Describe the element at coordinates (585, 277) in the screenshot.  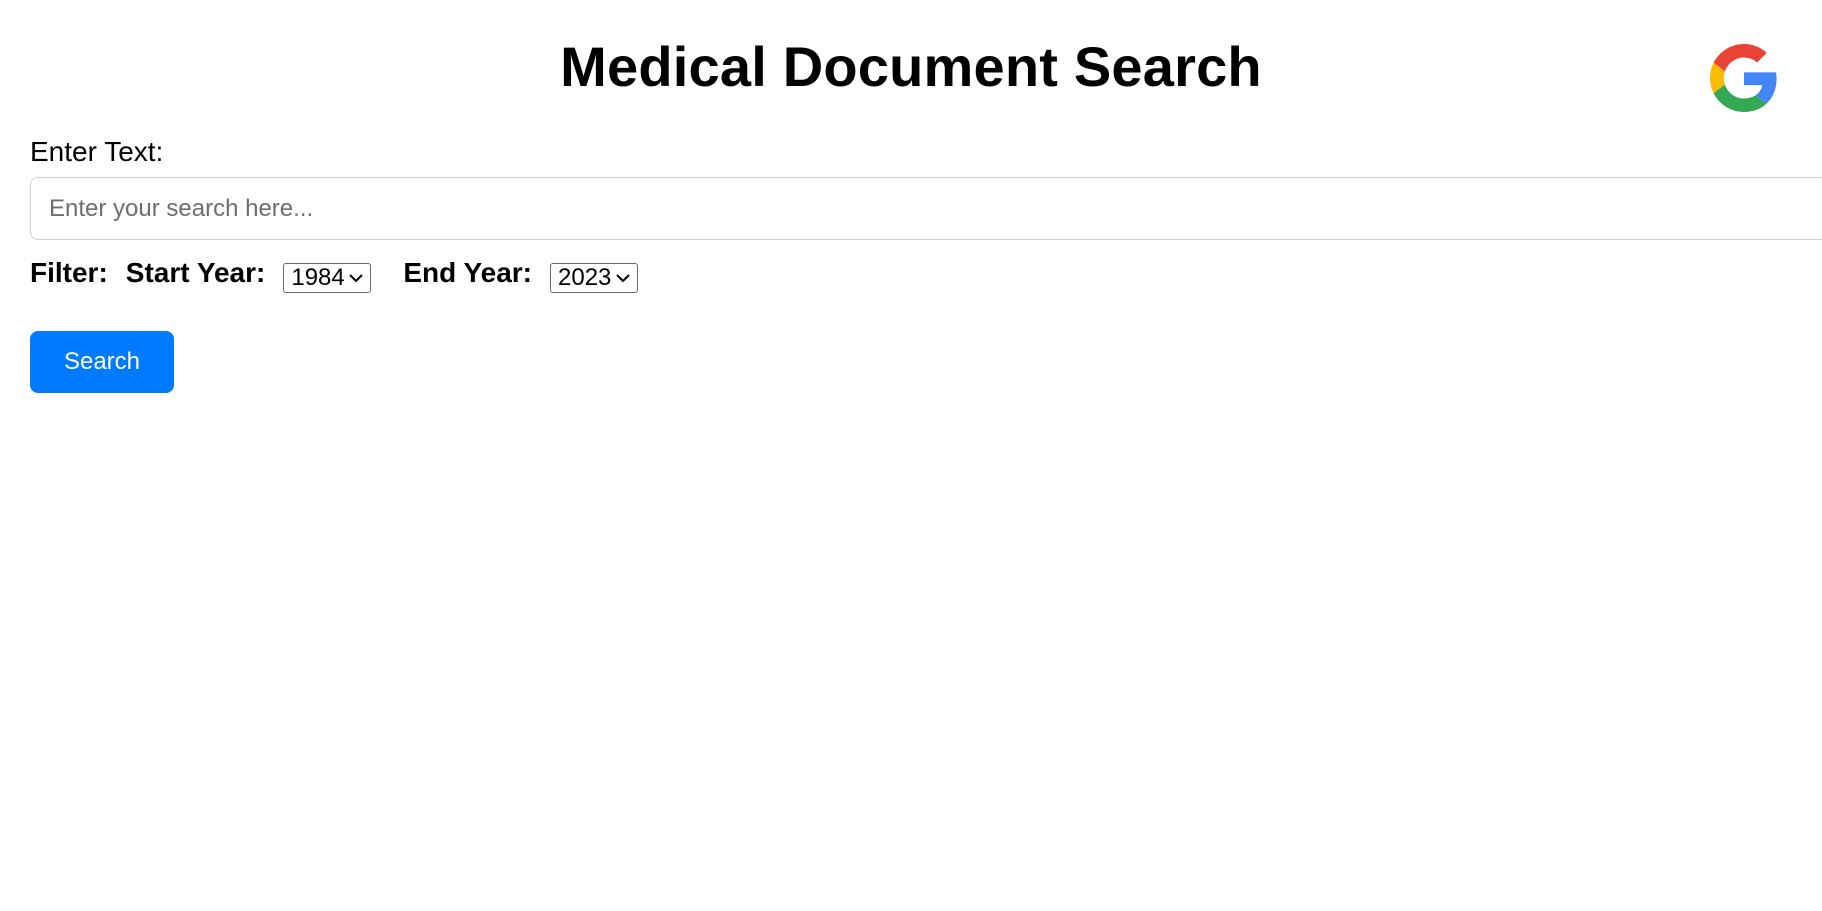
I see `end-year-value: 2023` at that location.